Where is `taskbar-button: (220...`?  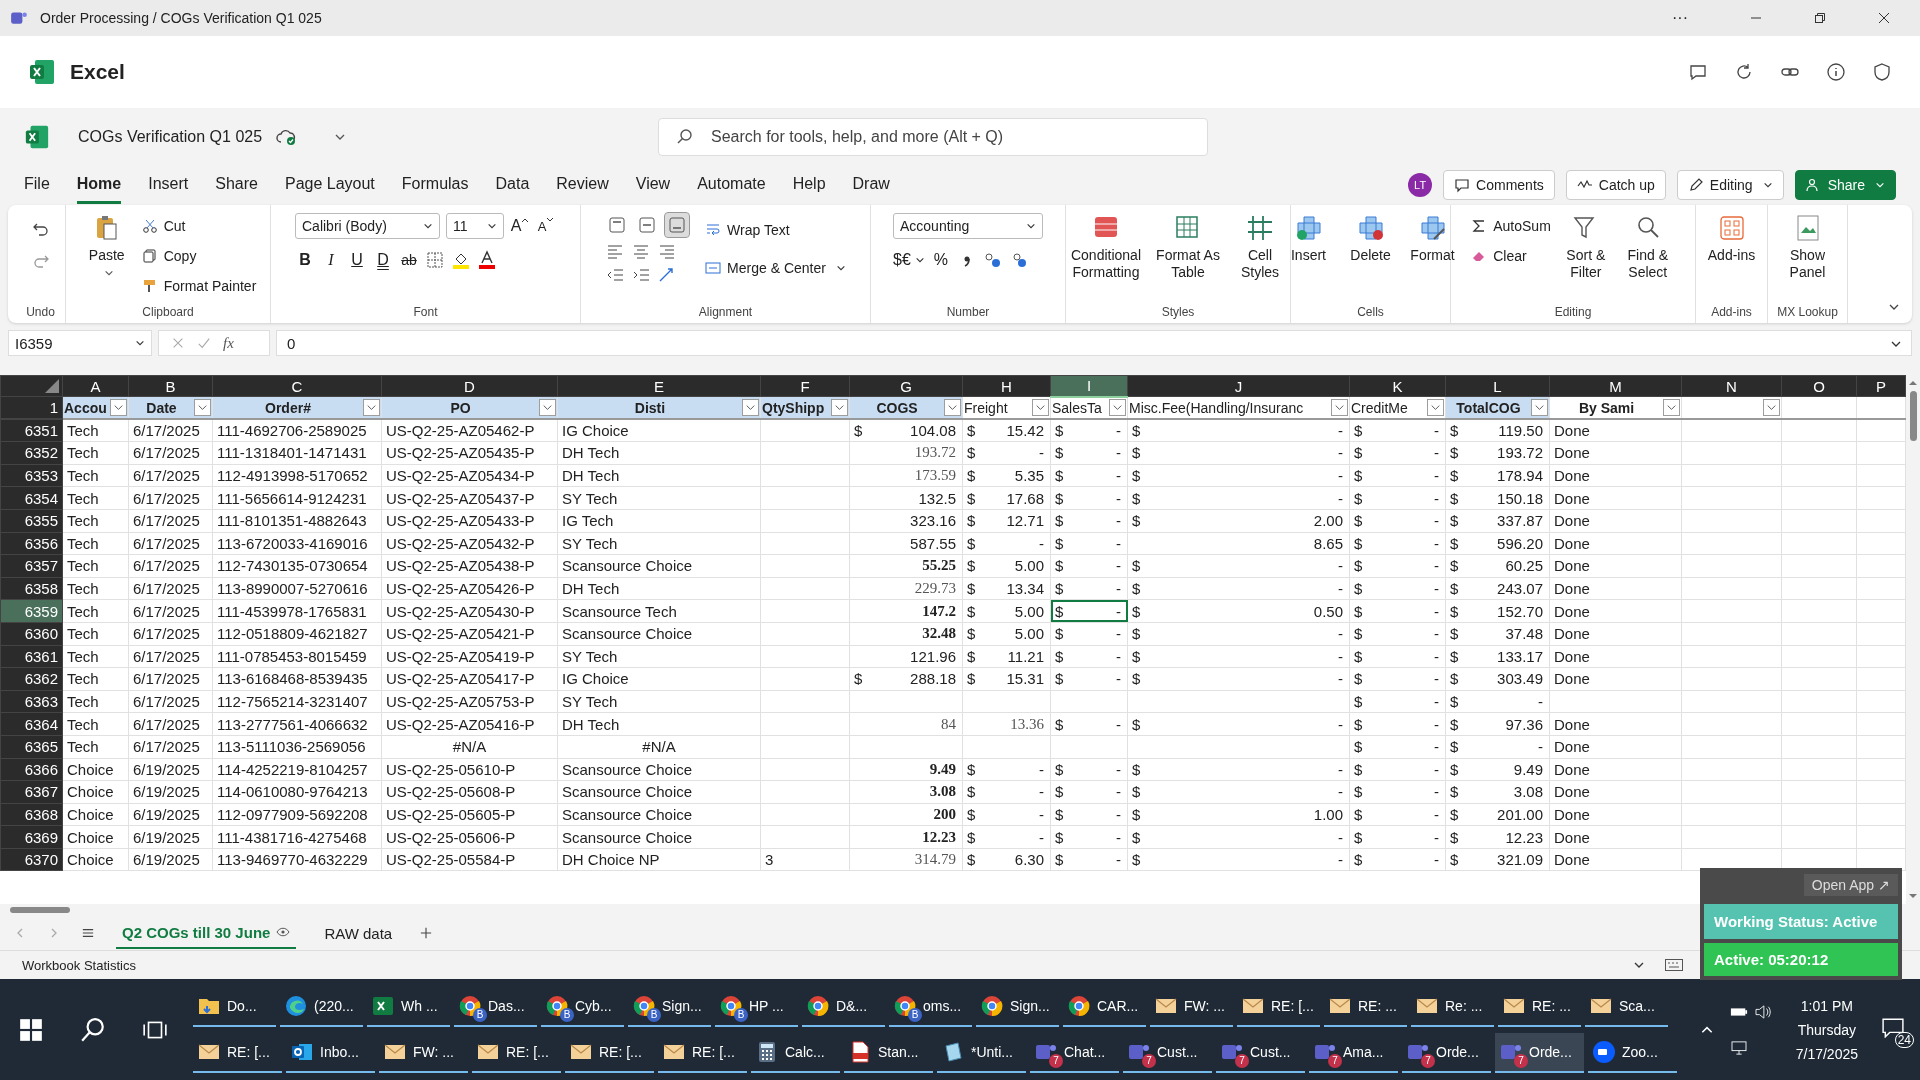 taskbar-button: (220... is located at coordinates (321, 1006).